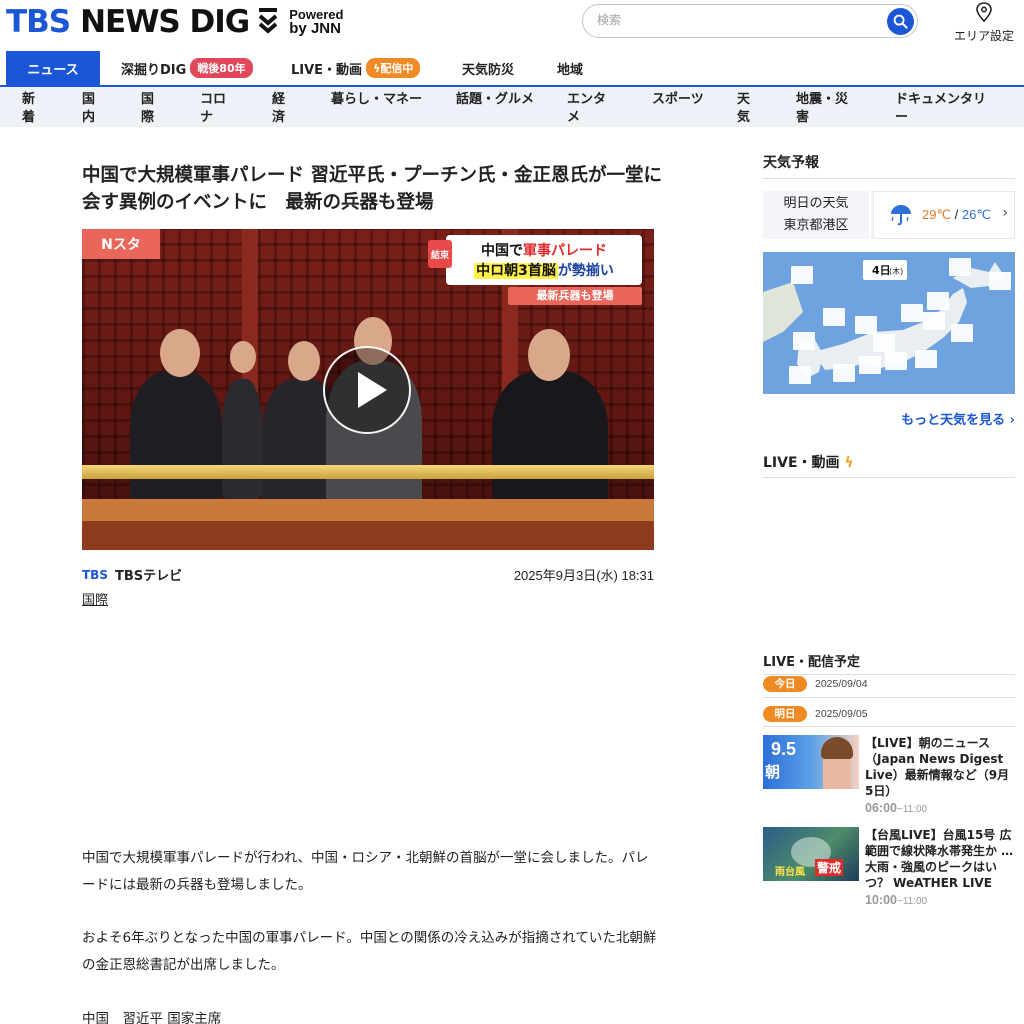  Describe the element at coordinates (95, 598) in the screenshot. I see `article-category-link: 国際` at that location.